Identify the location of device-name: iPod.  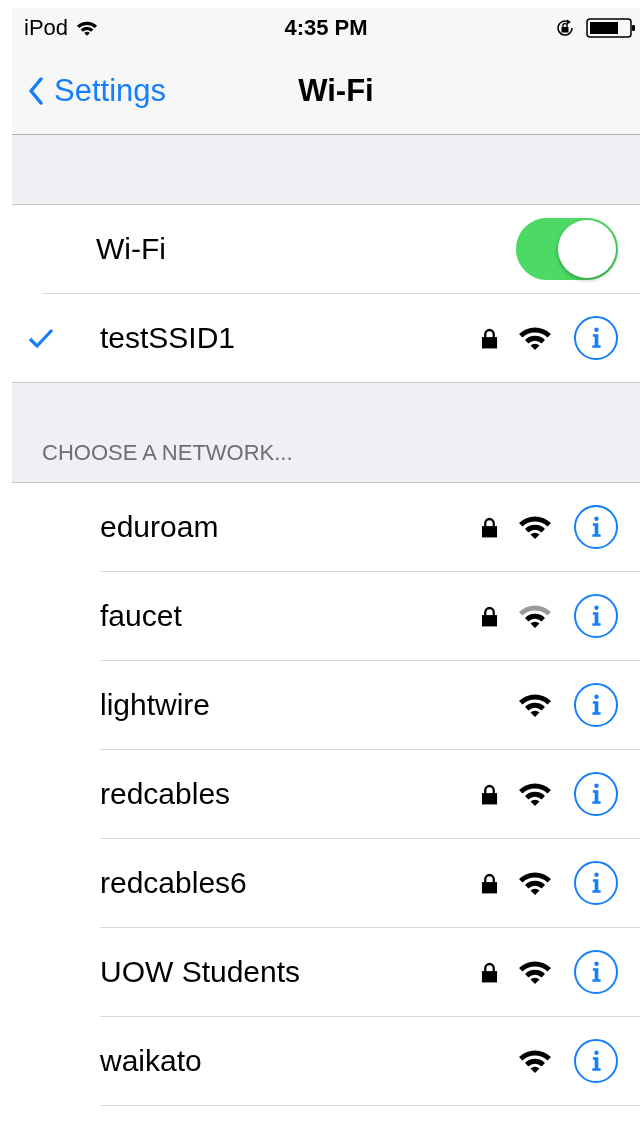
(46, 28).